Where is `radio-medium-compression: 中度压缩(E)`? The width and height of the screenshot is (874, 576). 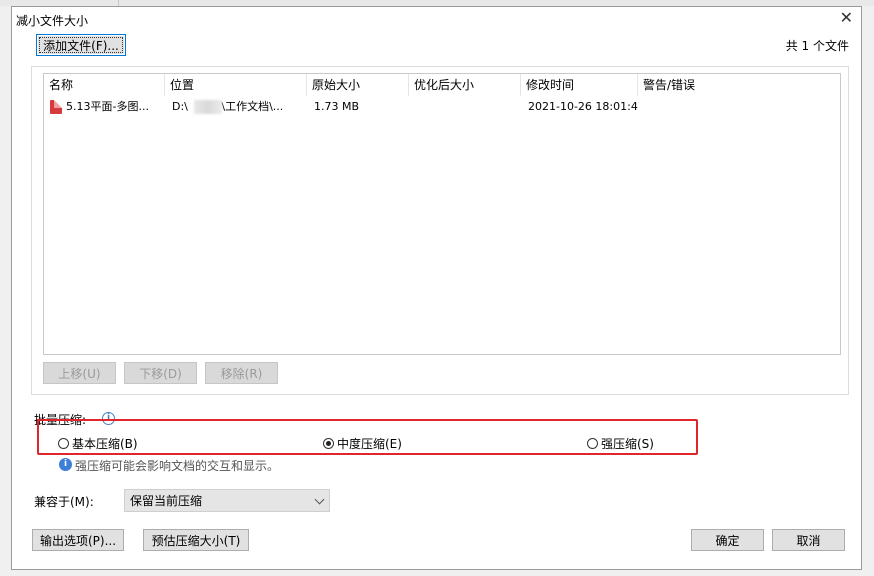 radio-medium-compression: 中度压缩(E) is located at coordinates (362, 443).